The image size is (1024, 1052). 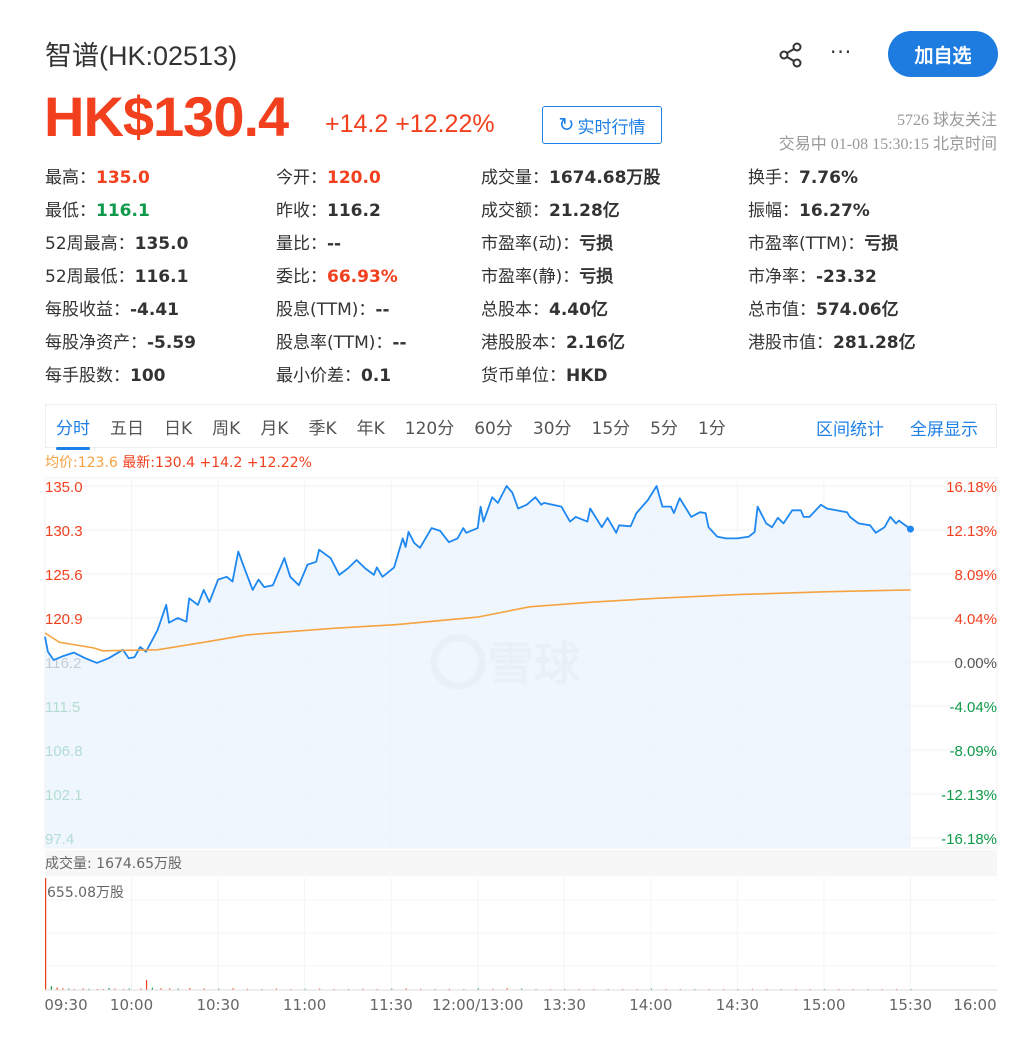 What do you see at coordinates (148, 376) in the screenshot?
I see `stat-value: 100` at bounding box center [148, 376].